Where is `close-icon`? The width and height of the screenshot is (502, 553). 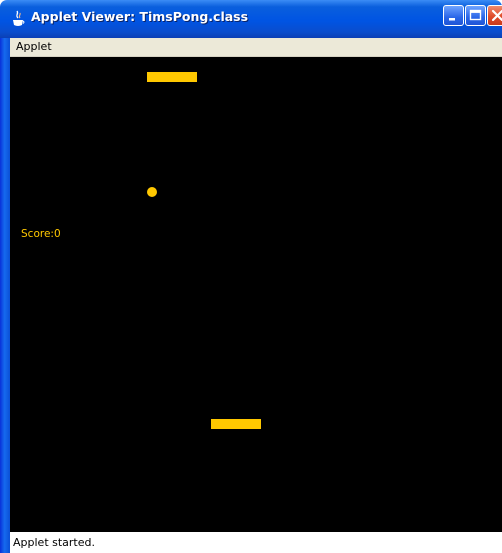 close-icon is located at coordinates (496, 15).